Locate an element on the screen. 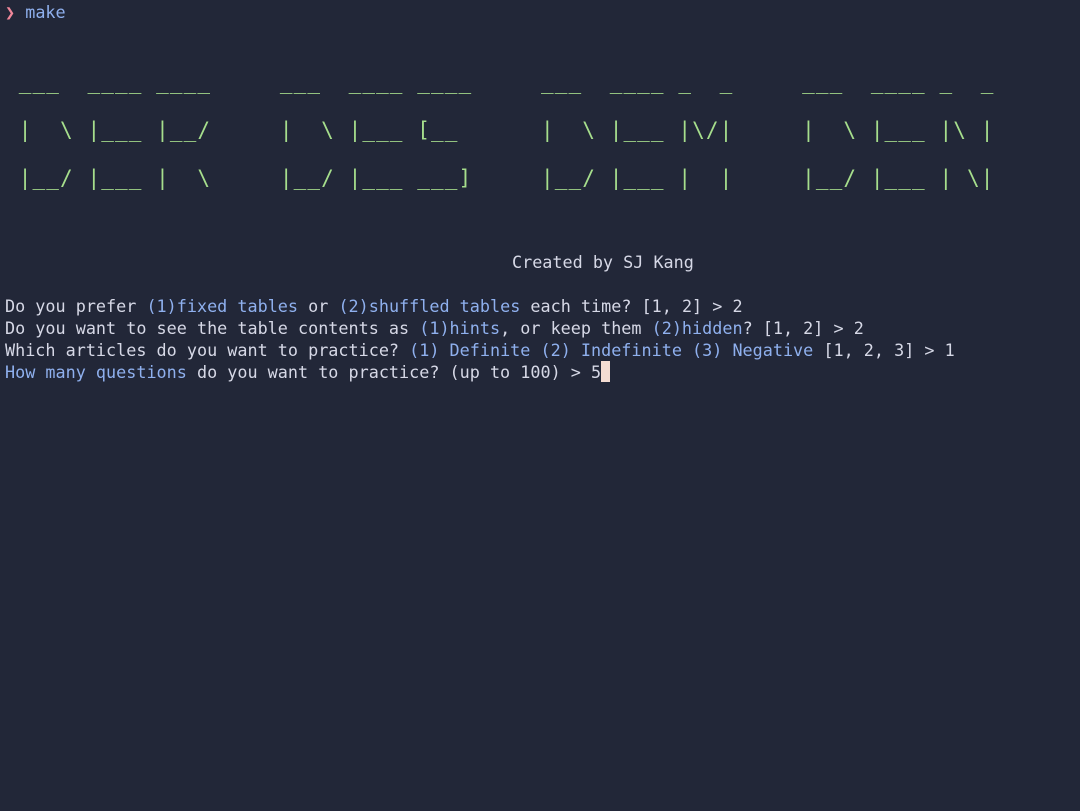  question-highlight: How many questions is located at coordinates (96, 372).